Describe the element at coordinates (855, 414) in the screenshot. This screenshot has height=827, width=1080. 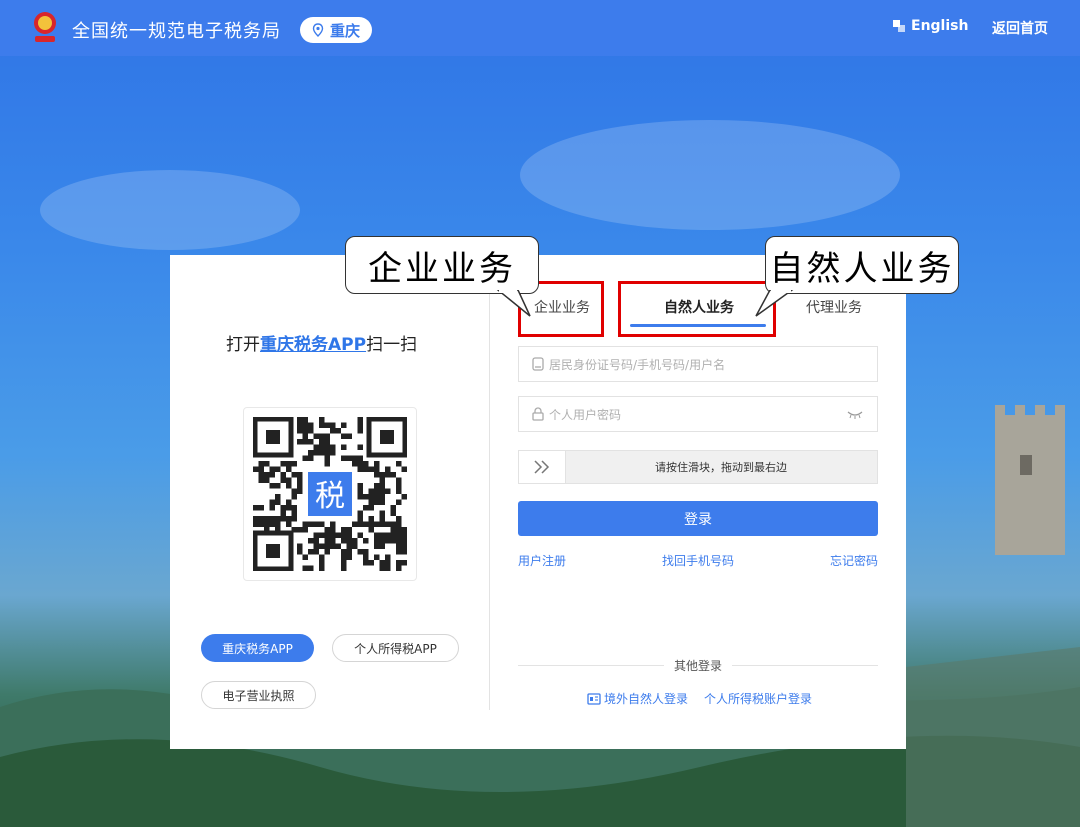
I see `eye-closed-icon` at that location.